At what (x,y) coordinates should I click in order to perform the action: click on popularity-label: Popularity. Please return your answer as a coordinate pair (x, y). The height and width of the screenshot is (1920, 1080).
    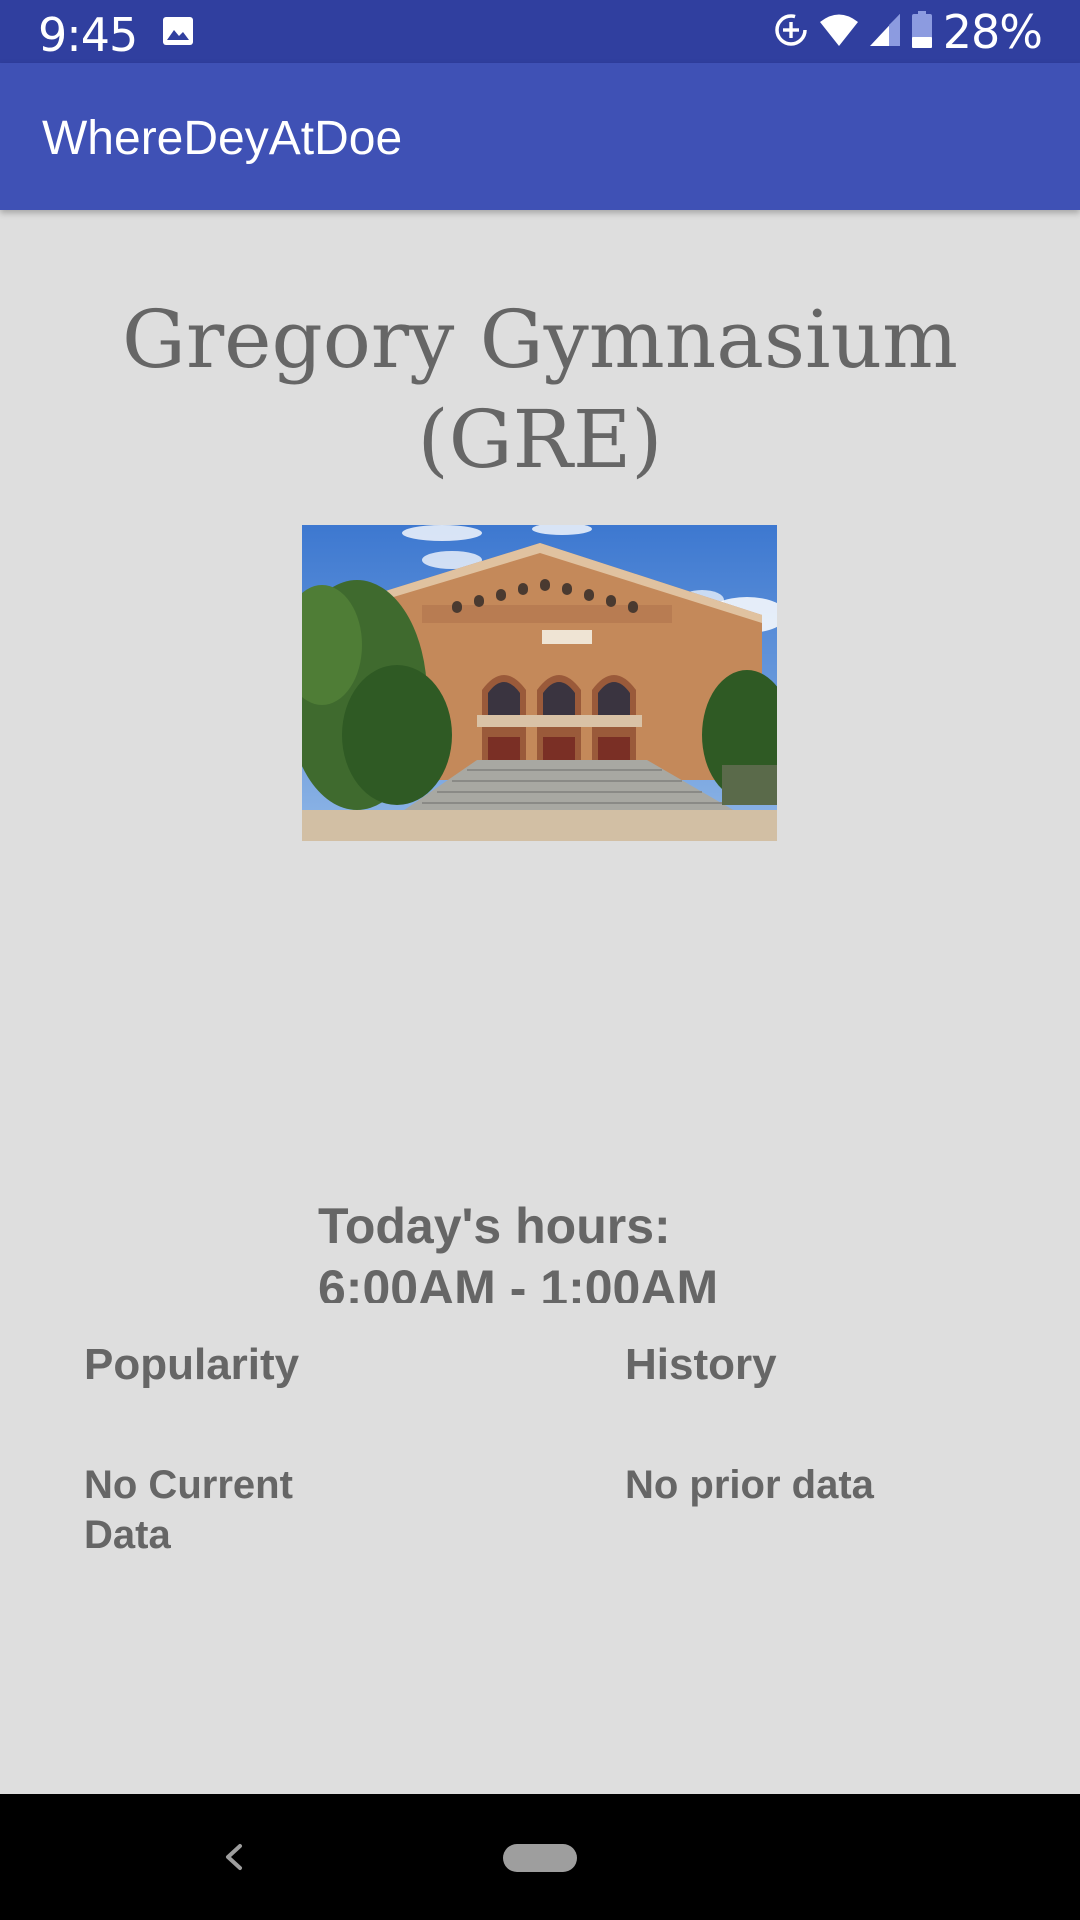
    Looking at the image, I should click on (192, 1364).